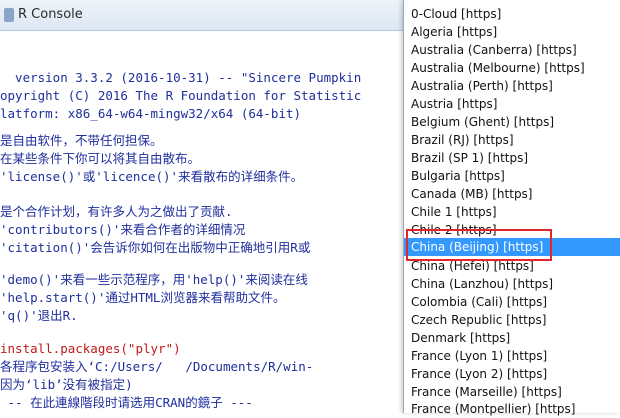 The height and width of the screenshot is (418, 620). I want to click on mirror-item: Colombia (Cali) [https], so click(512, 302).